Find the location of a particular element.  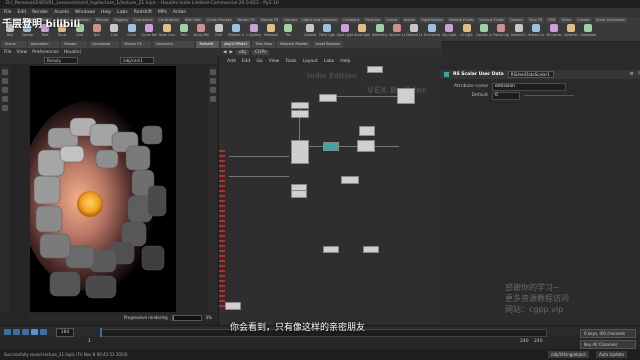

menu-labs: Labs is located at coordinates (122, 12).